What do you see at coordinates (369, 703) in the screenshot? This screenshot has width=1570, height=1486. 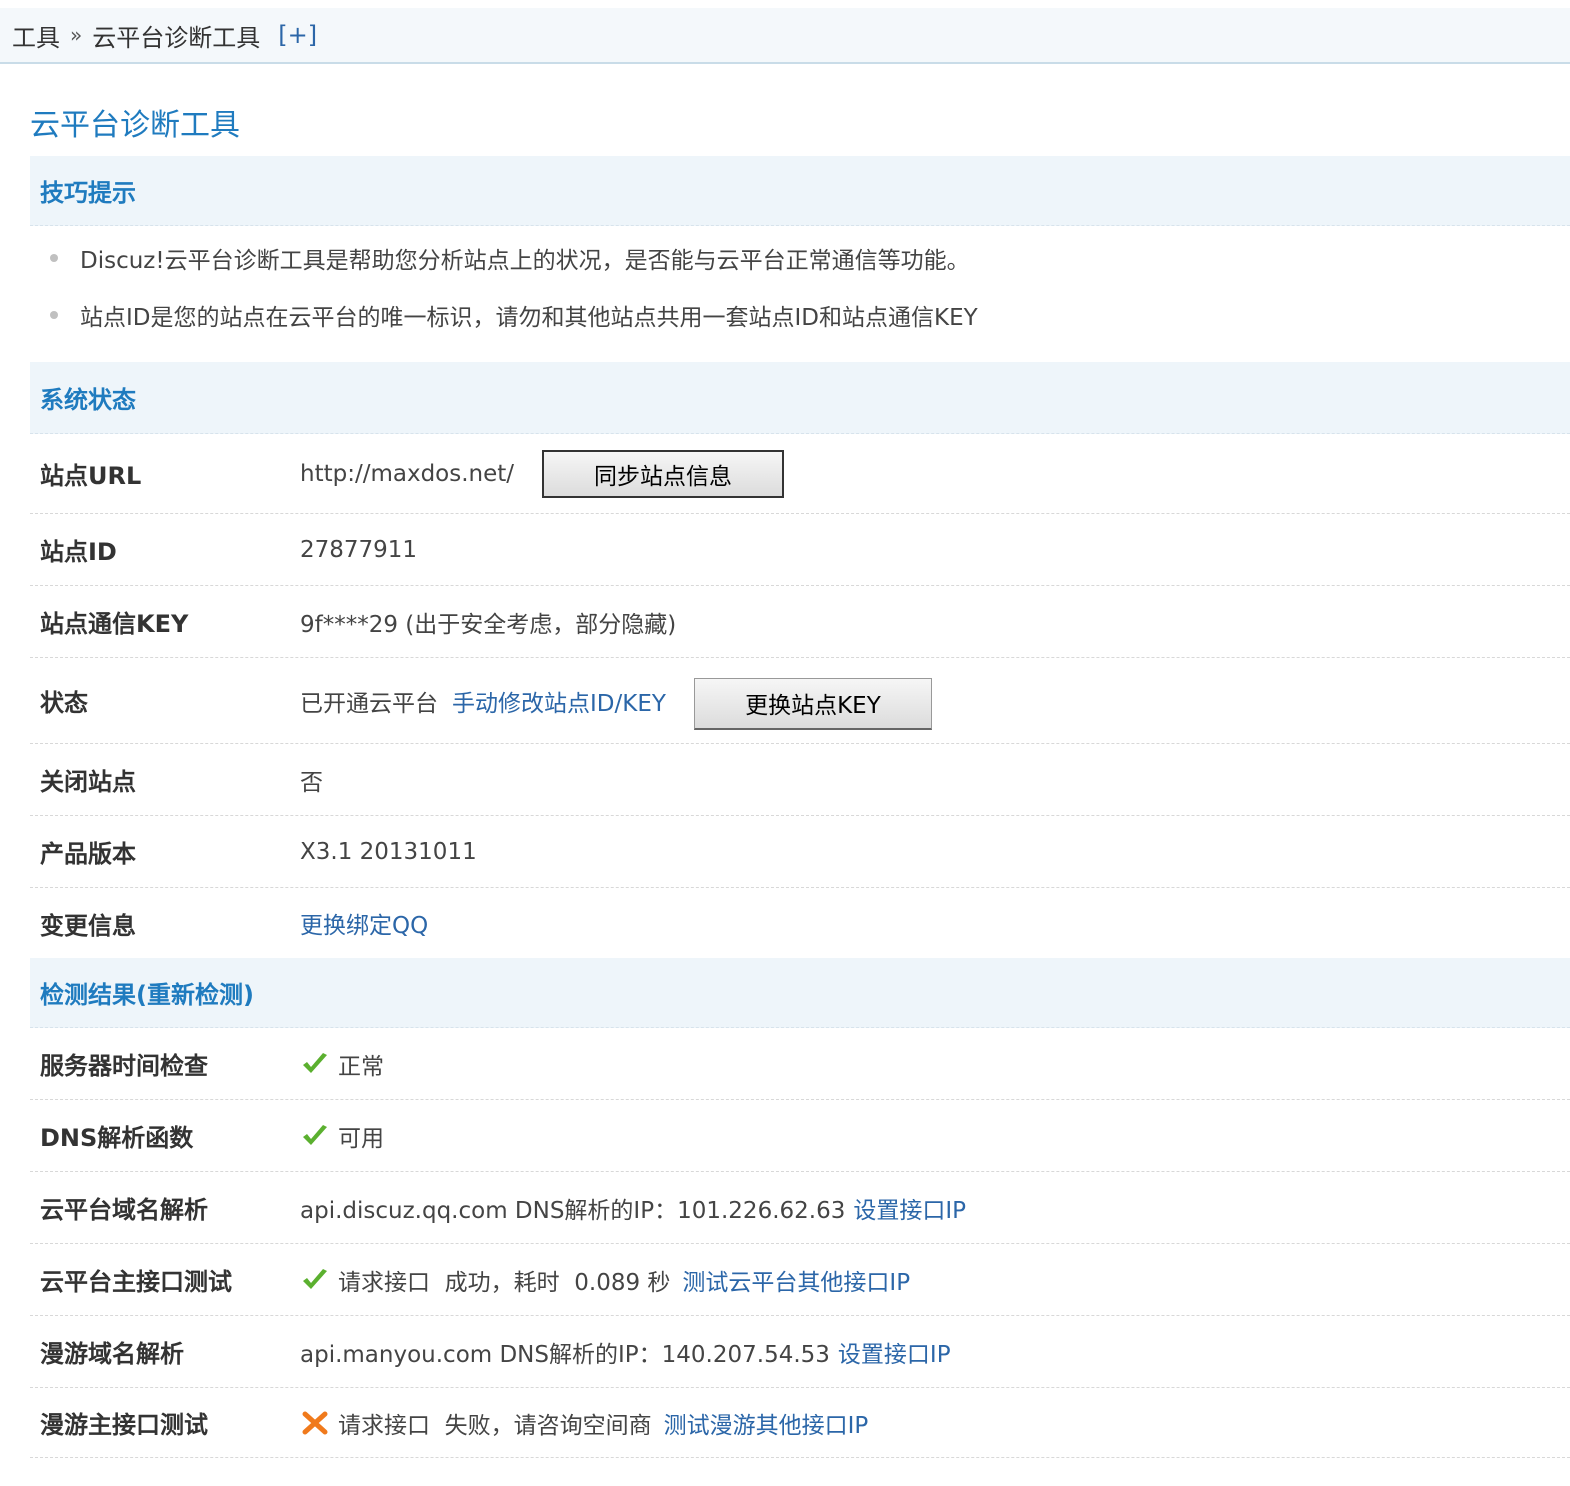 I see `status-value: 已开通云平台` at bounding box center [369, 703].